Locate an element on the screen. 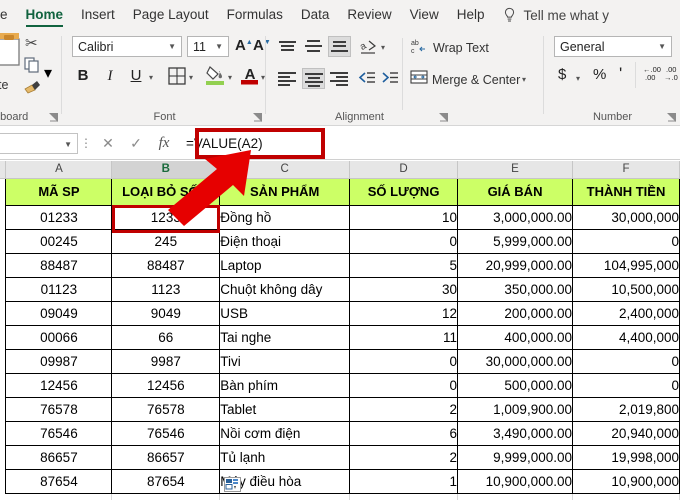 This screenshot has width=680, height=500. cell-f: 104,995,000 is located at coordinates (625, 265).